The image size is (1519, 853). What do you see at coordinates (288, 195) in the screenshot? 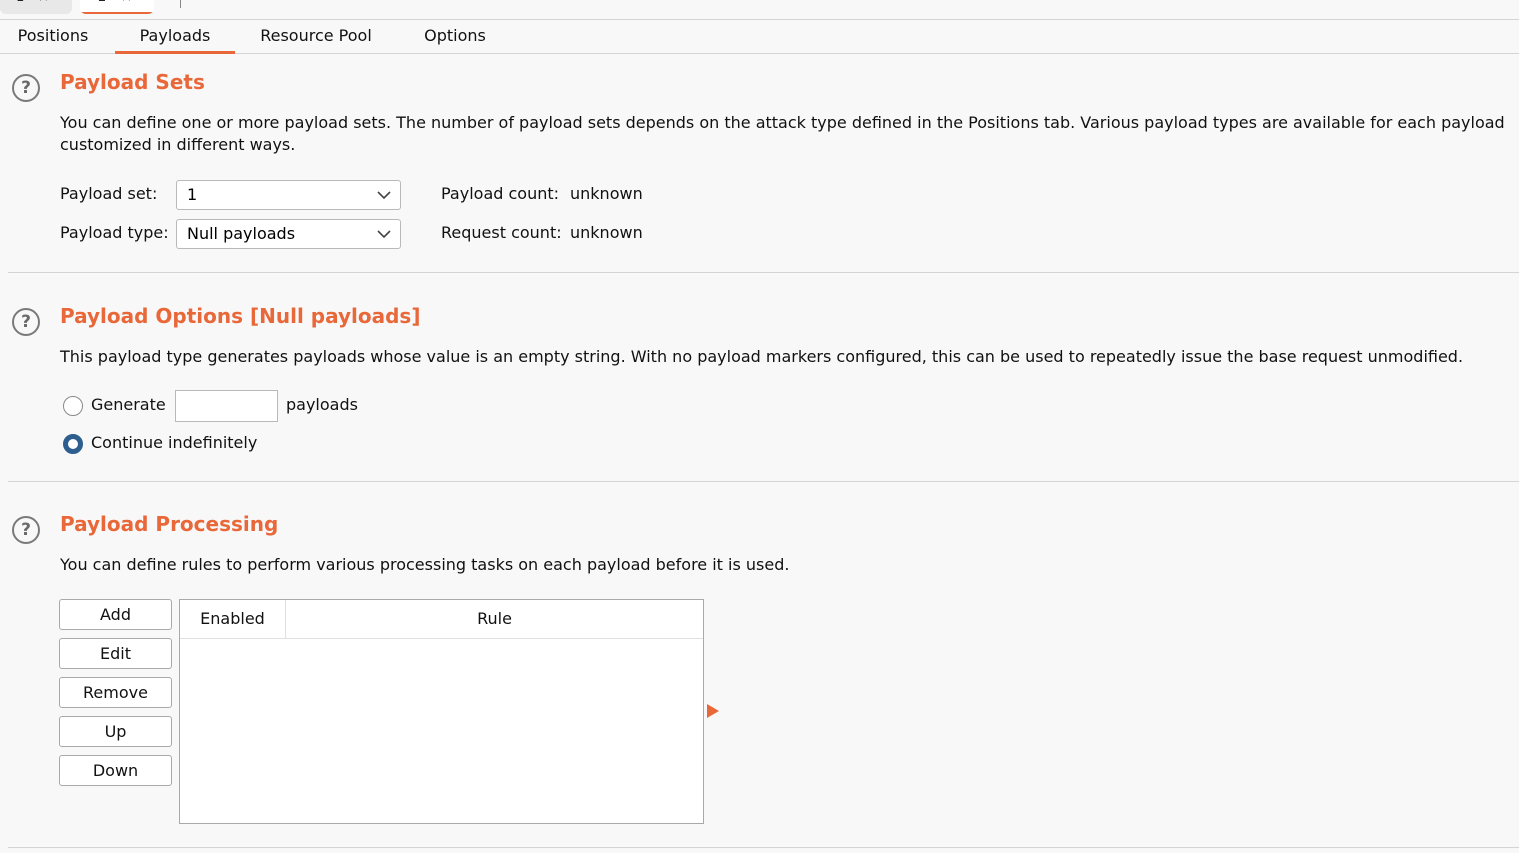
I see `payload-set-select: 1` at bounding box center [288, 195].